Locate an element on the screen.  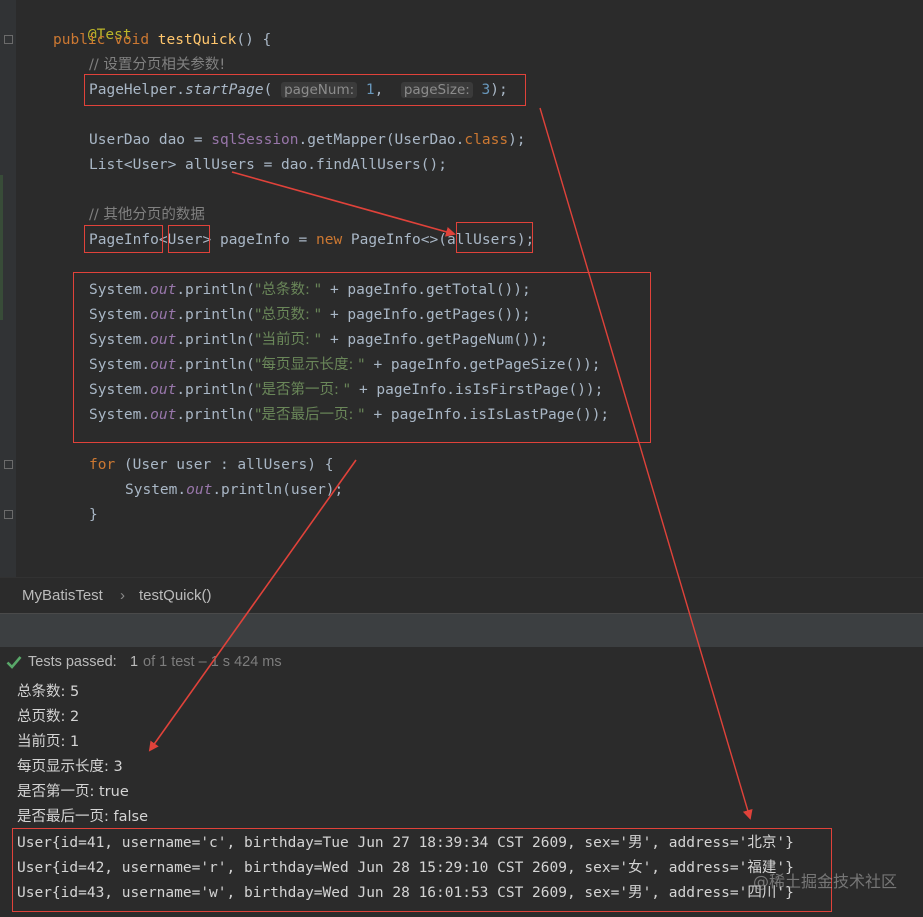
code-text: PageInfo<>( is located at coordinates (394, 240).